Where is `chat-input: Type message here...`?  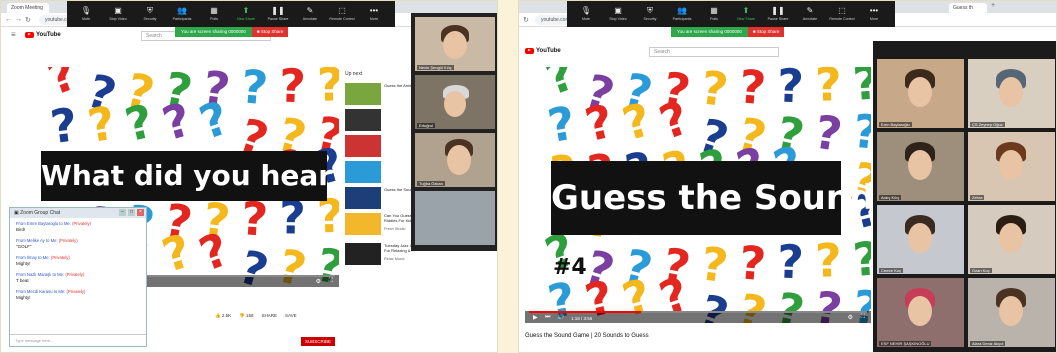 chat-input: Type message here... is located at coordinates (78, 340).